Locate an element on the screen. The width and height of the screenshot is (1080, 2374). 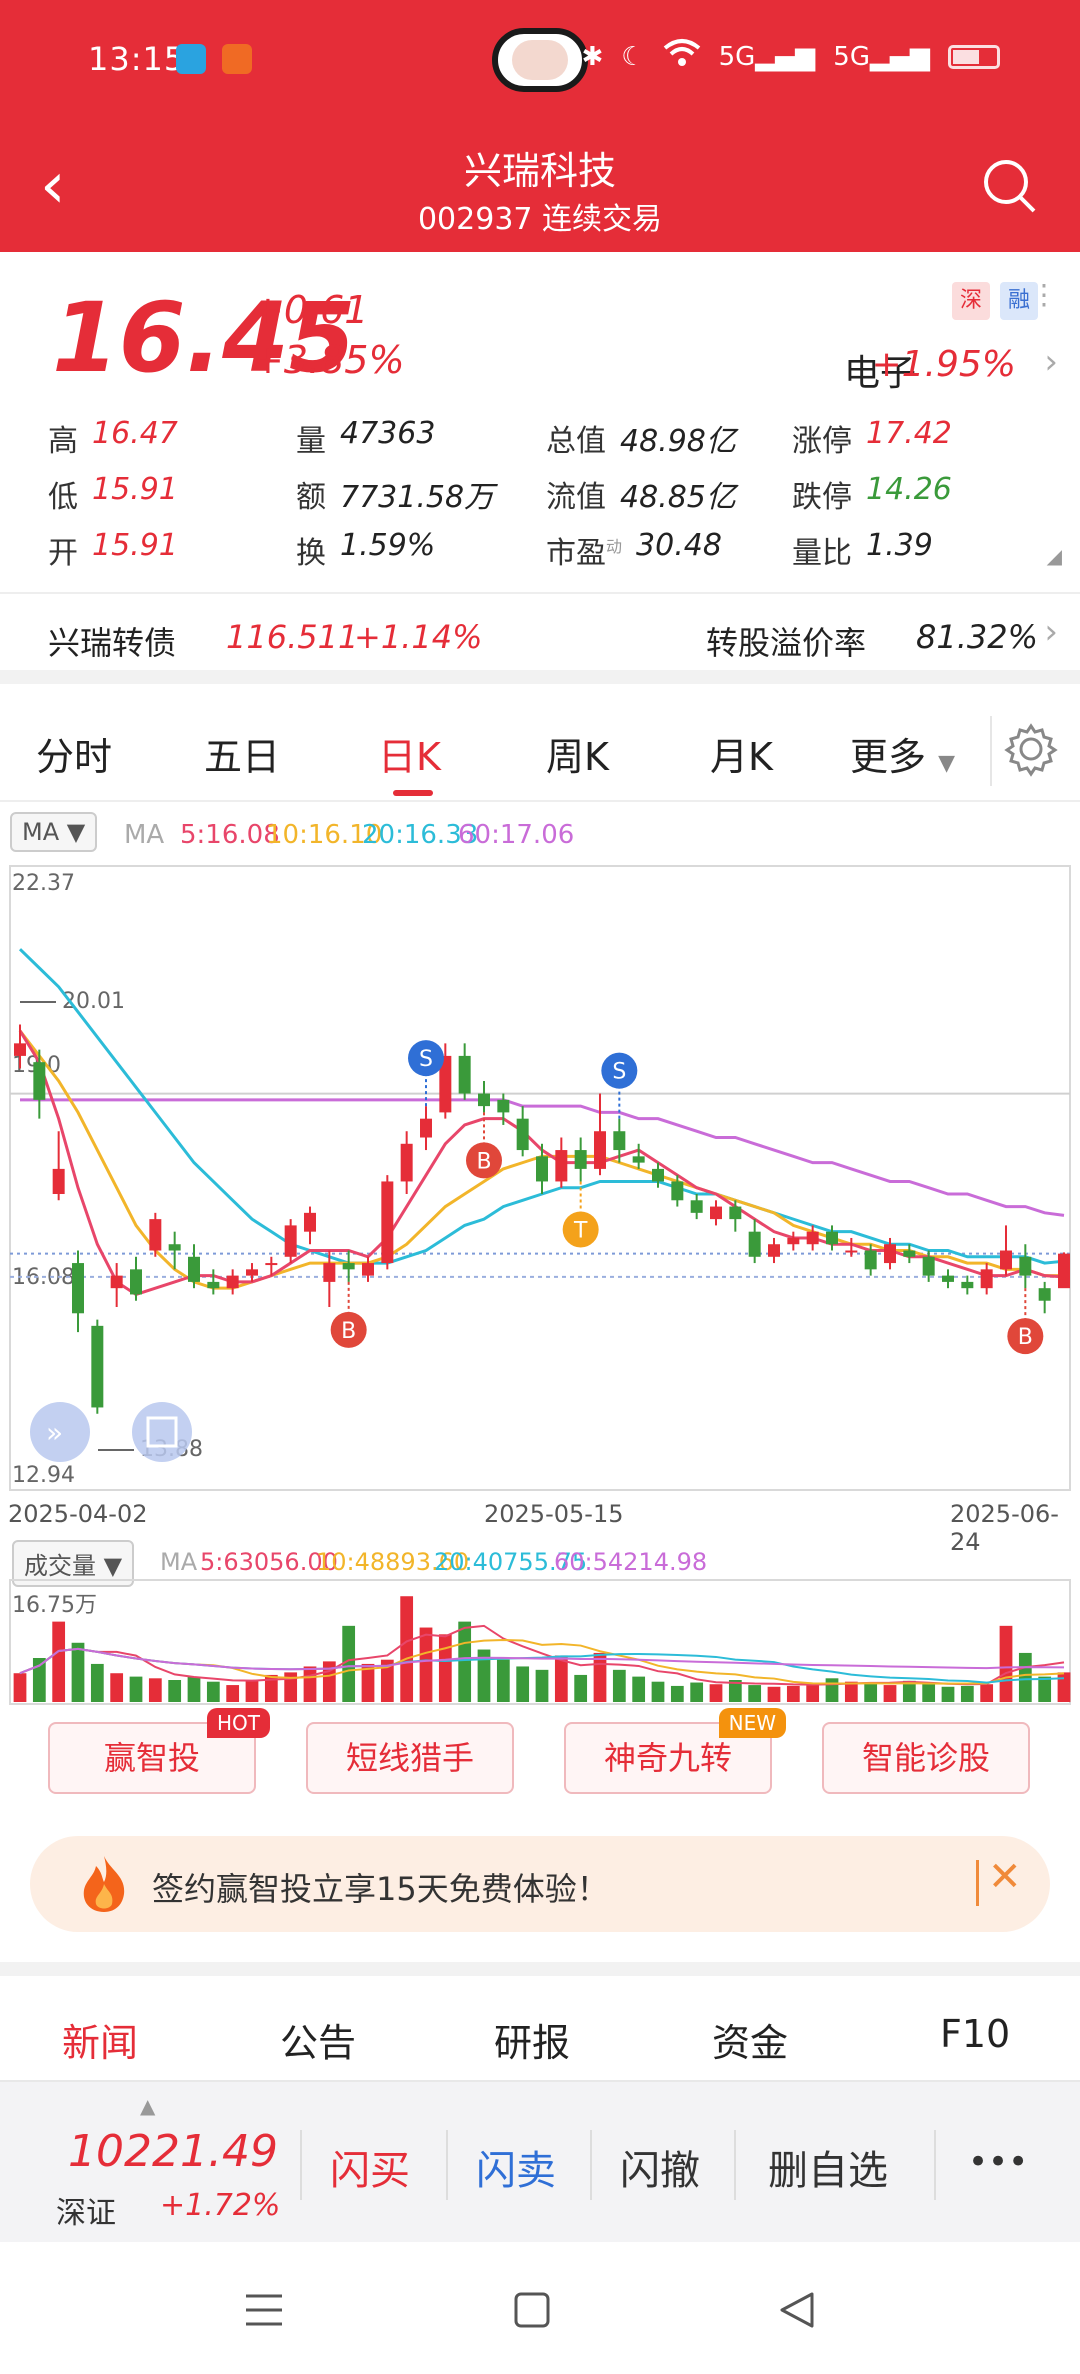
tab-daily-k: 日K is located at coordinates (409, 753).